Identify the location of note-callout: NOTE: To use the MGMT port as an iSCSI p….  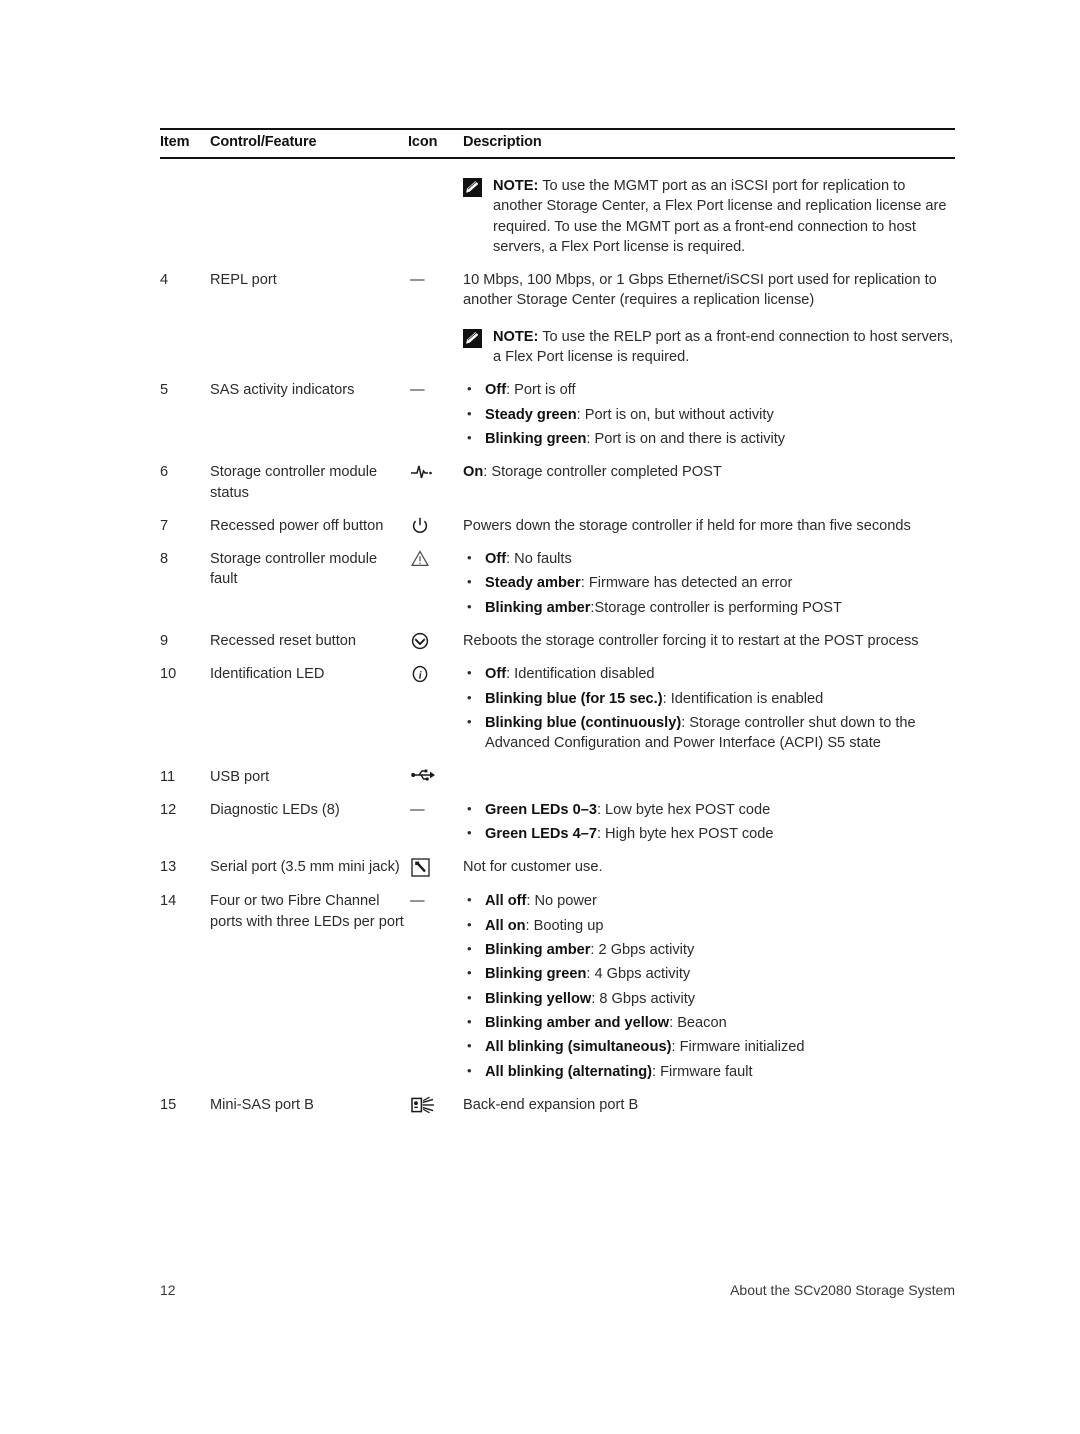
(709, 216).